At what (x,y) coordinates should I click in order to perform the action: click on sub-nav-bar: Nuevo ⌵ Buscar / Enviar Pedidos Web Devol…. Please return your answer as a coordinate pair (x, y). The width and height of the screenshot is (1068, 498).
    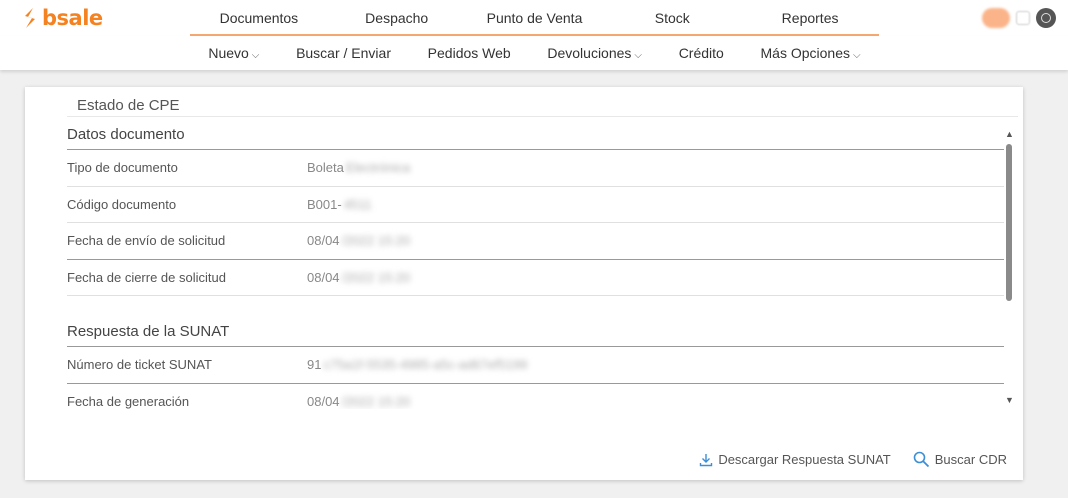
    Looking at the image, I should click on (534, 53).